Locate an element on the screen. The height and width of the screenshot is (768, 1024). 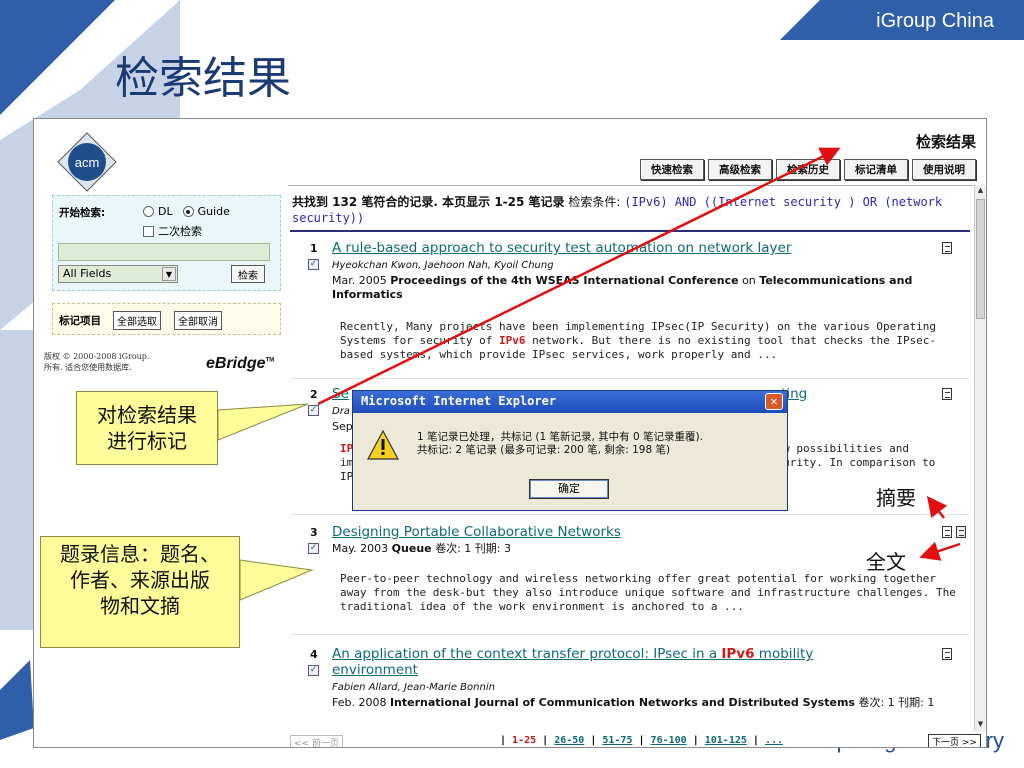
page-link: 76-100 is located at coordinates (669, 740).